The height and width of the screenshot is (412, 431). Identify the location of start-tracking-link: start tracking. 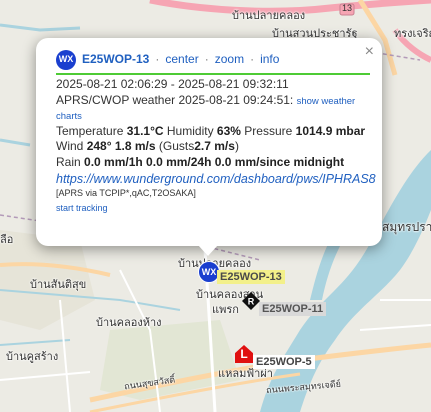
(213, 209).